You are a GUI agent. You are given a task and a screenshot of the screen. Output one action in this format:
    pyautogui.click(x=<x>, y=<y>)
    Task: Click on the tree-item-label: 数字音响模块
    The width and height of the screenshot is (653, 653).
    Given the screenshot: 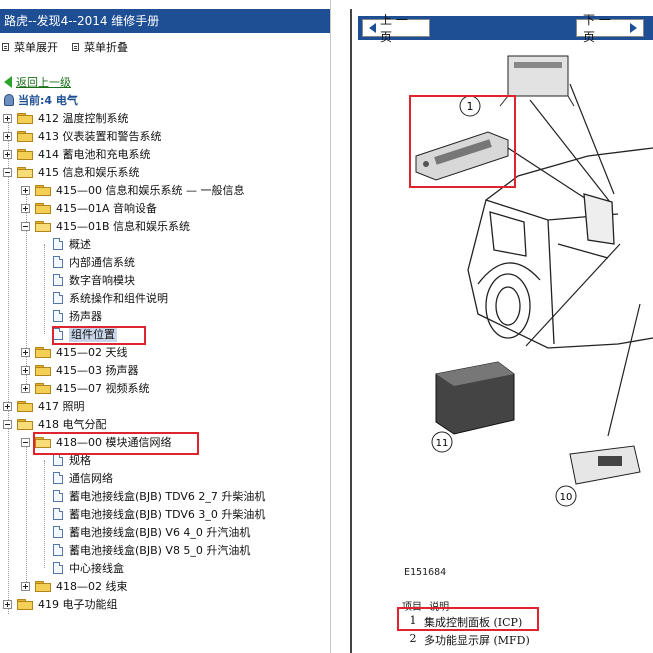 What is the action you would take?
    pyautogui.click(x=102, y=280)
    